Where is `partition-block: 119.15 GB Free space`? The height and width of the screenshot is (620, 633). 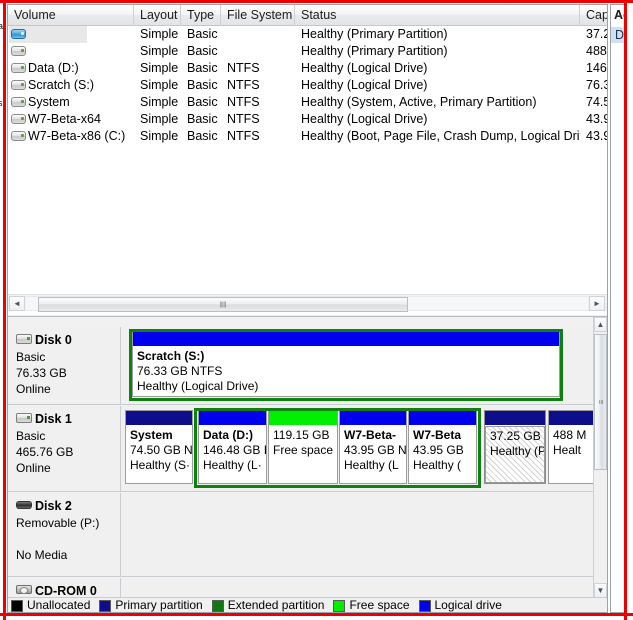
partition-block: 119.15 GB Free space is located at coordinates (303, 447).